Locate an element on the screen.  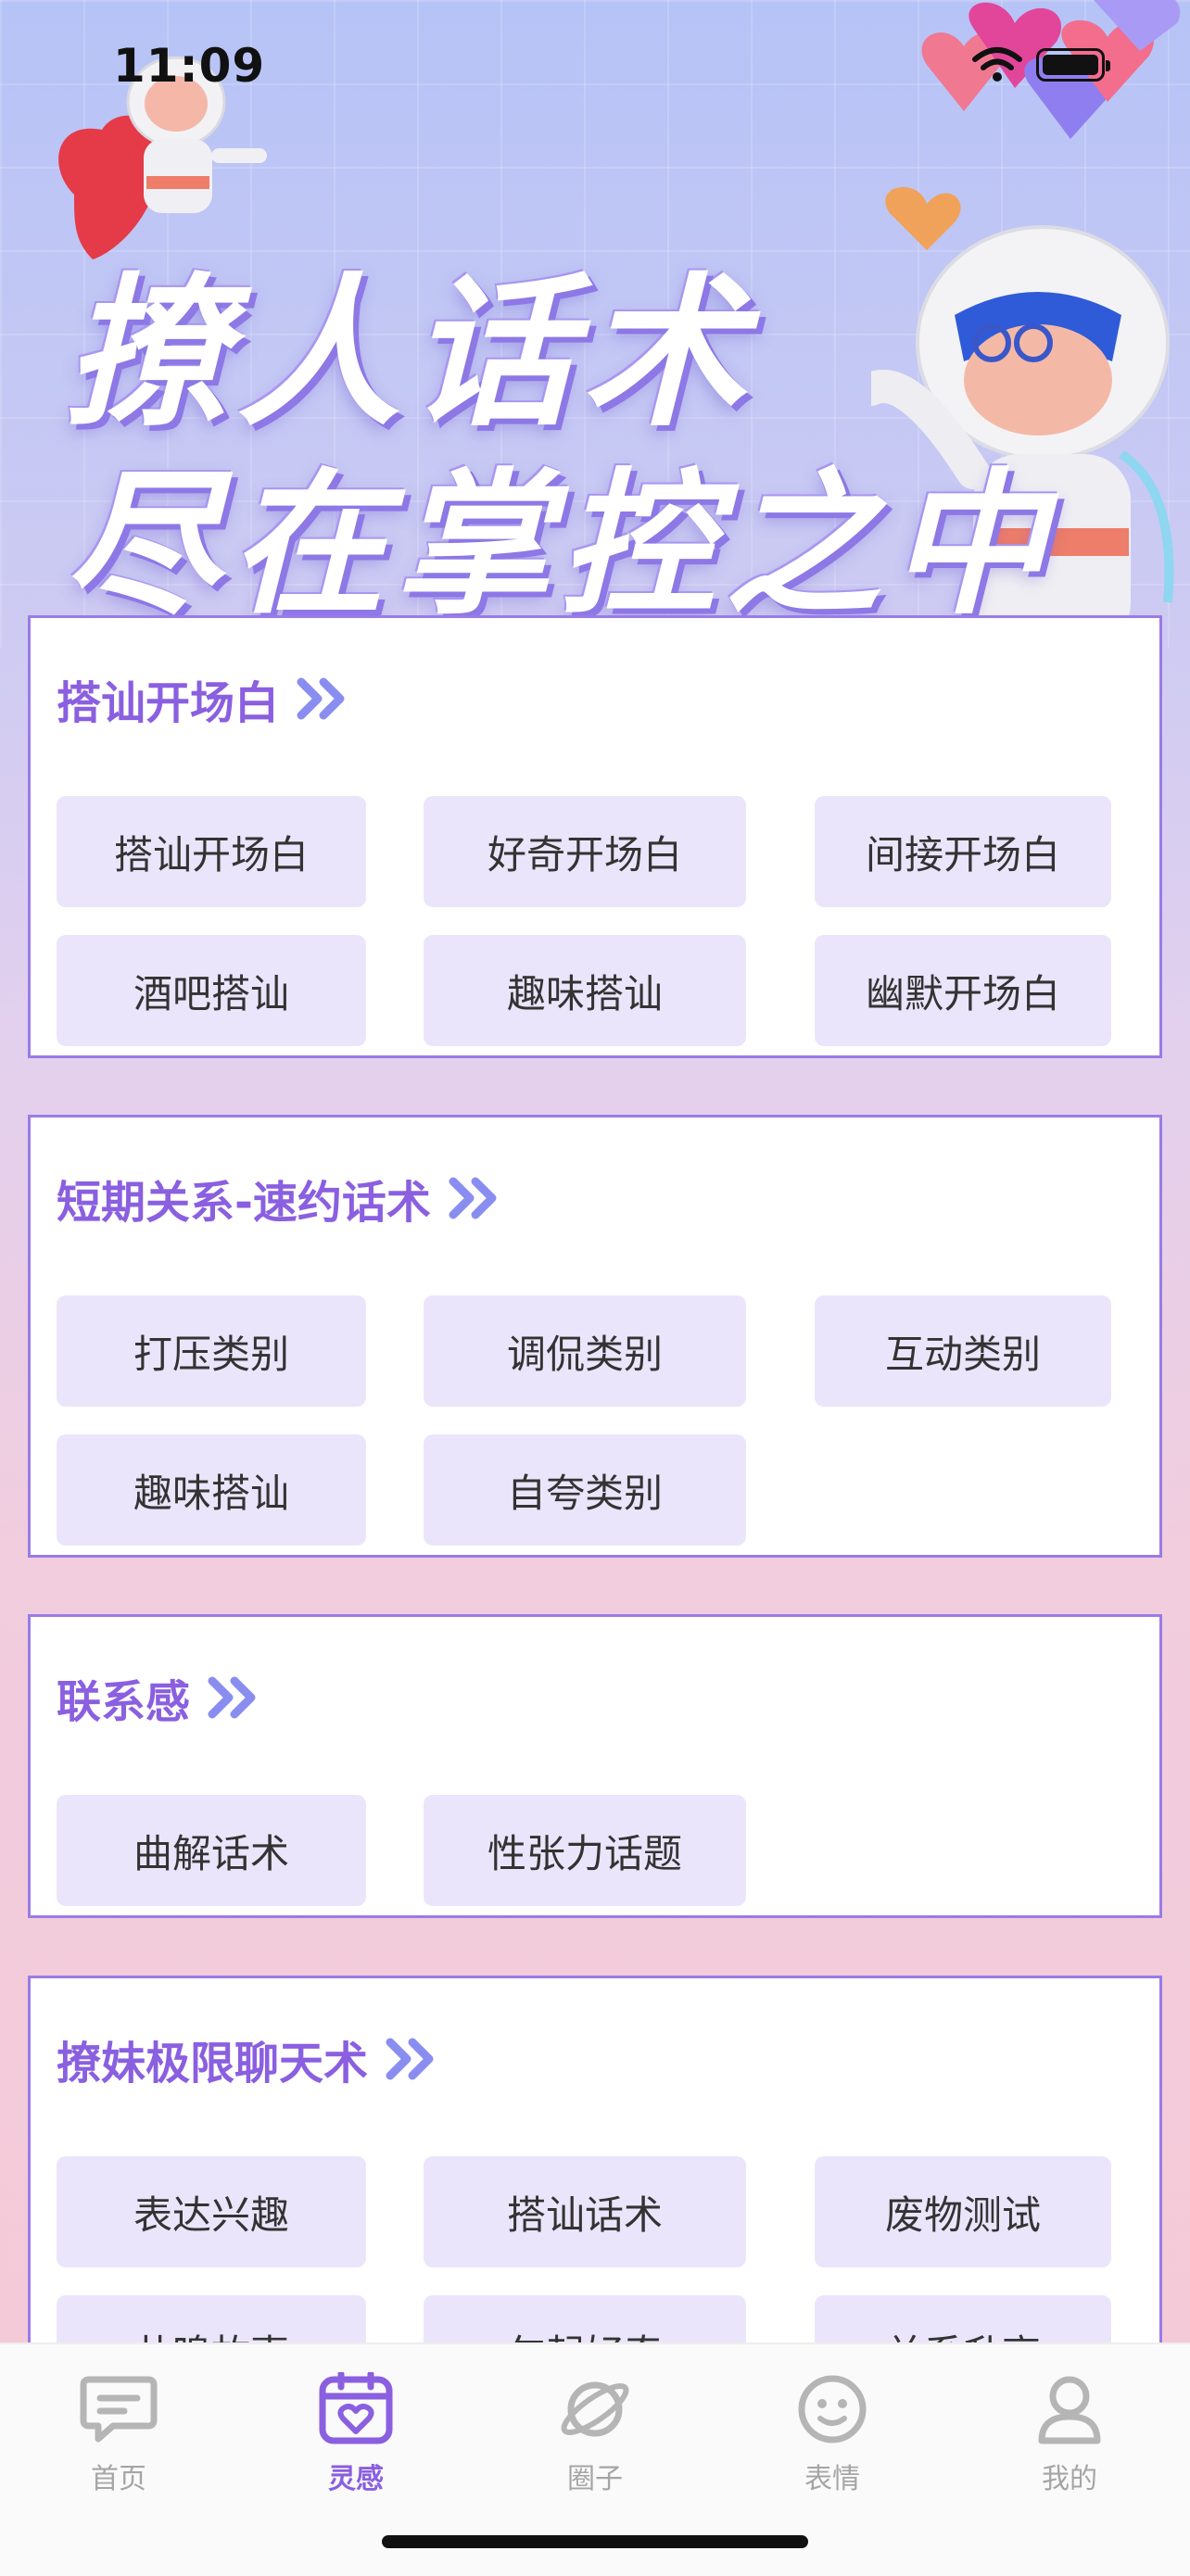
wifi-icon is located at coordinates (997, 64).